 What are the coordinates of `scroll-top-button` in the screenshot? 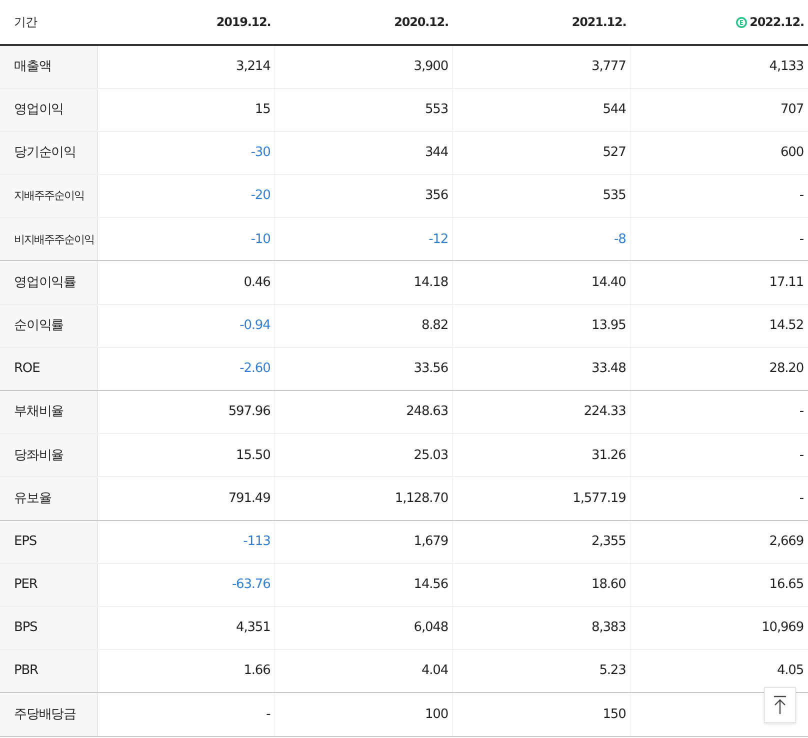 It's located at (780, 705).